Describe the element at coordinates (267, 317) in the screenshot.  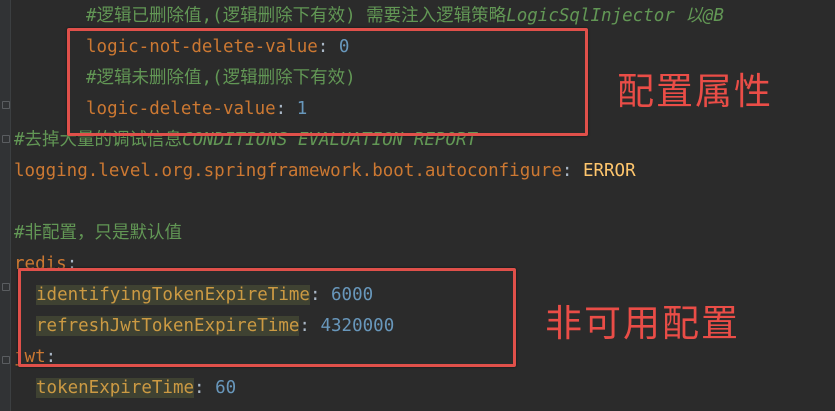
I see `annotation-box-unused-config` at that location.